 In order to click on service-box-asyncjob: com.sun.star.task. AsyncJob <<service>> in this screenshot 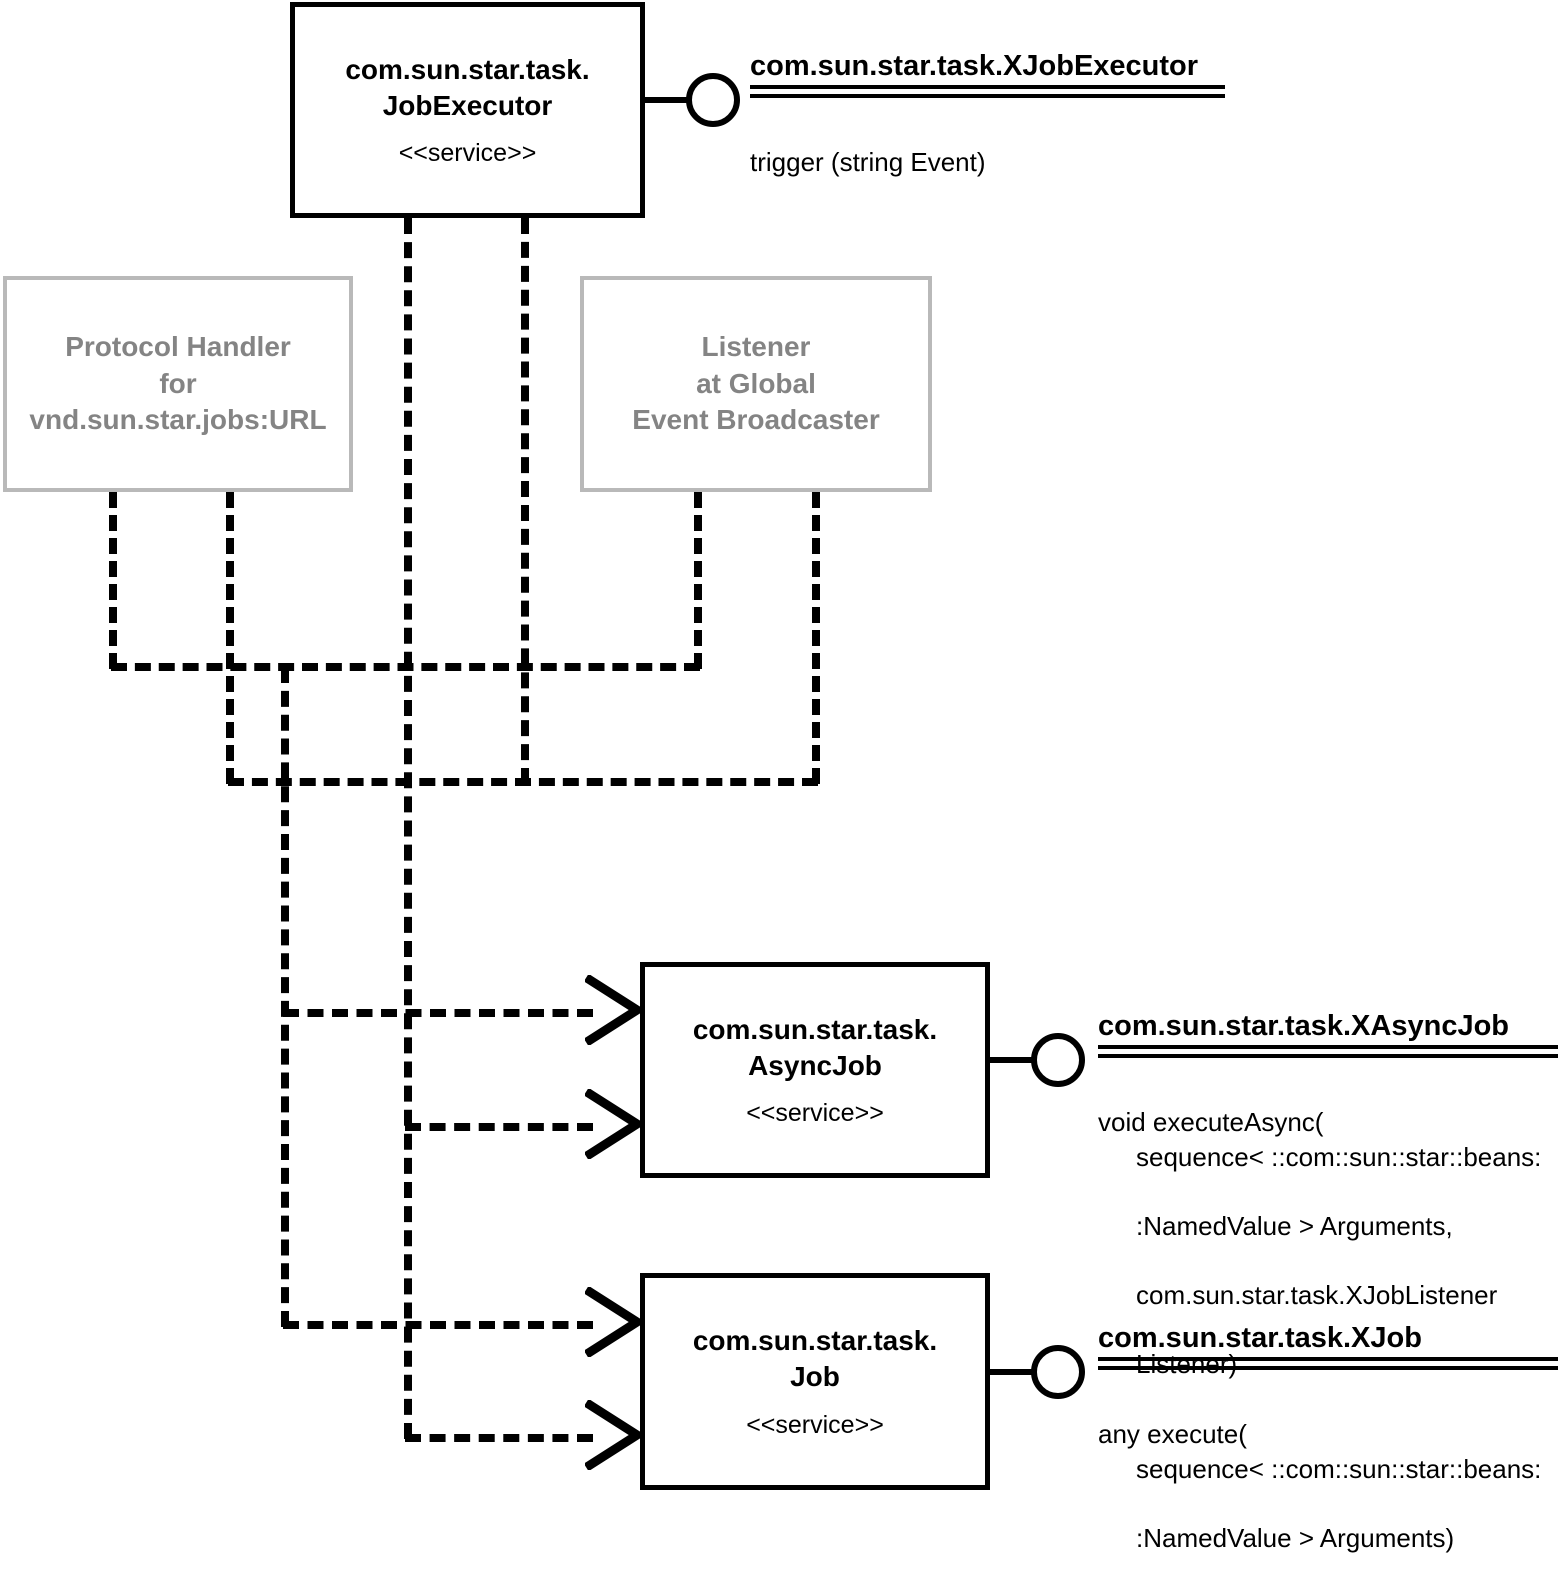, I will do `click(815, 1070)`.